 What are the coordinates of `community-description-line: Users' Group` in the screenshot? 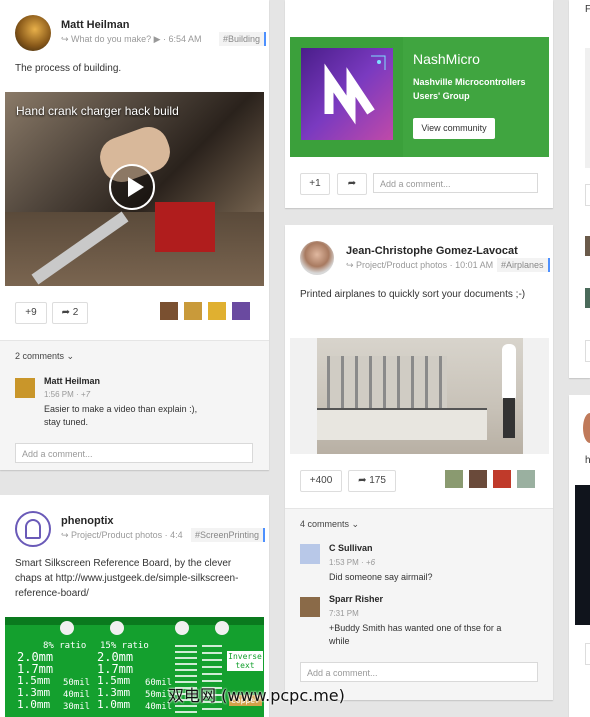 It's located at (441, 96).